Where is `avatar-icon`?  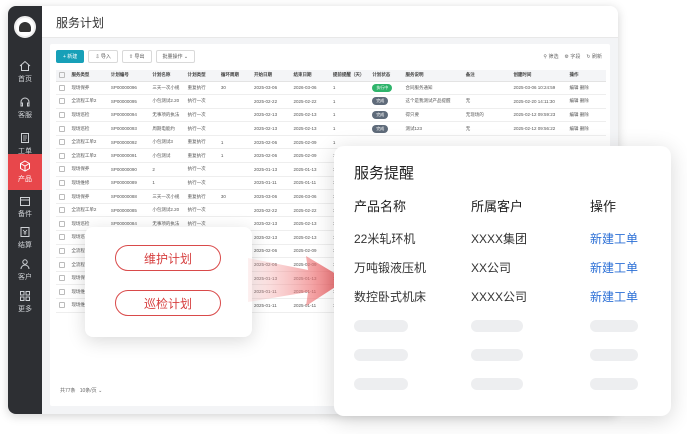 avatar-icon is located at coordinates (25, 27).